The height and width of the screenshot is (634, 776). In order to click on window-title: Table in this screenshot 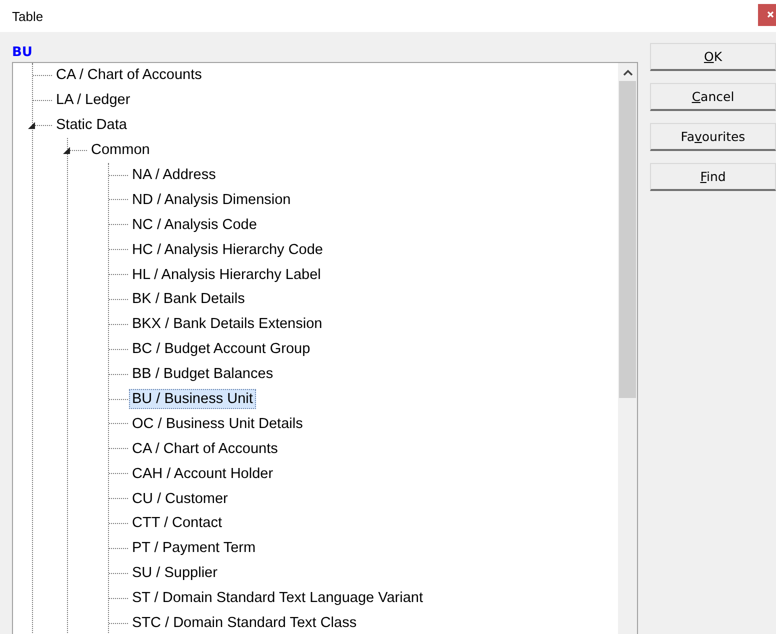, I will do `click(28, 16)`.